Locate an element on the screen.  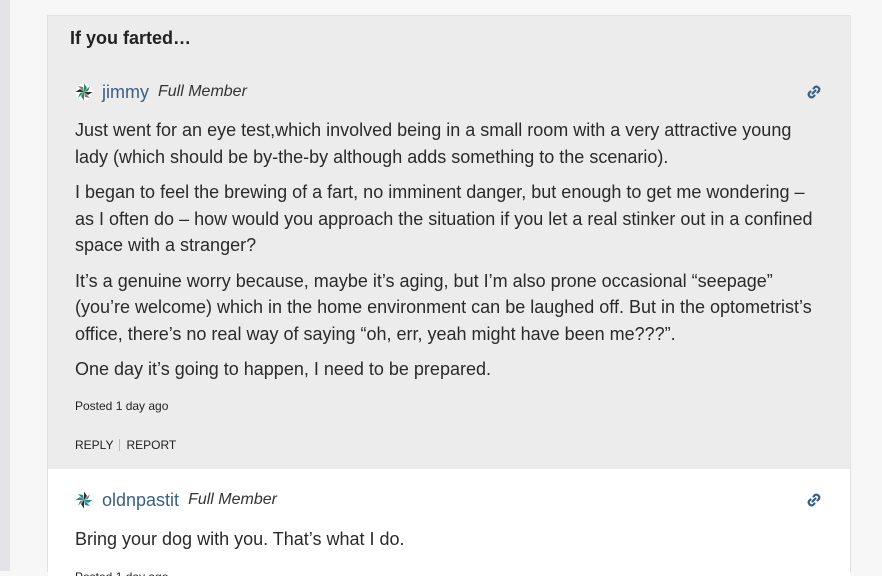
post-author-link: oldnpastit is located at coordinates (140, 500).